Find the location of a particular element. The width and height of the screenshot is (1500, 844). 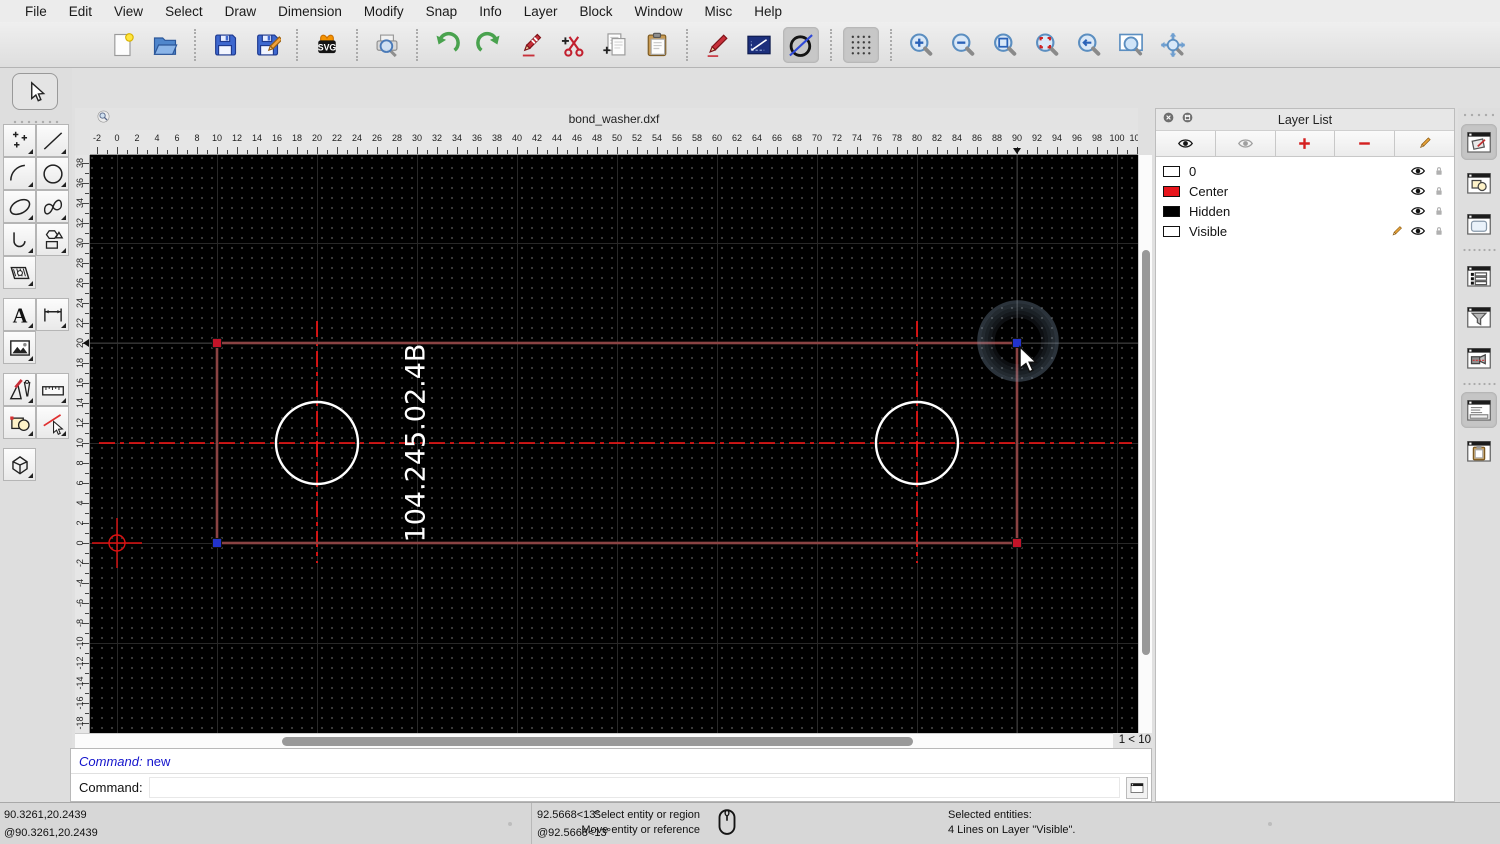

save-as-icon is located at coordinates (269, 44).